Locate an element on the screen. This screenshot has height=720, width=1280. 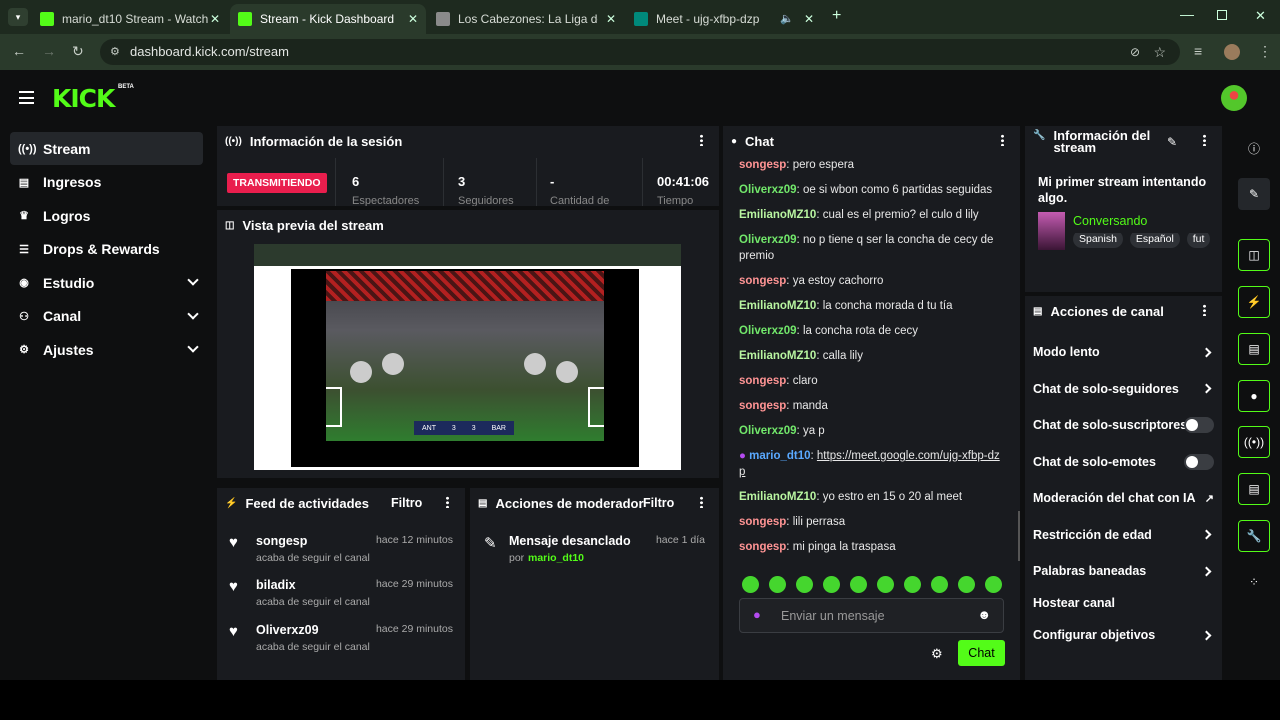
forward-icon: → is located at coordinates (49, 51).